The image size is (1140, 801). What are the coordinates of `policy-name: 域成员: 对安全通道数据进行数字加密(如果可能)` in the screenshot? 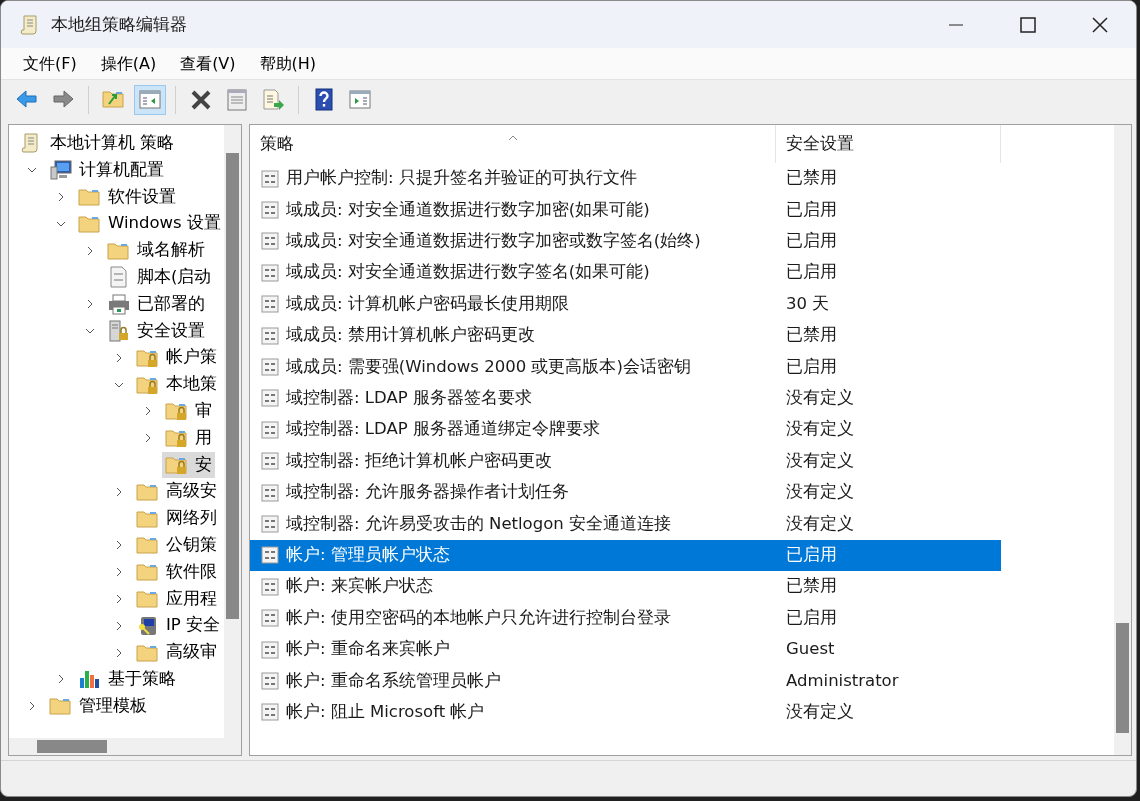 It's located at (468, 209).